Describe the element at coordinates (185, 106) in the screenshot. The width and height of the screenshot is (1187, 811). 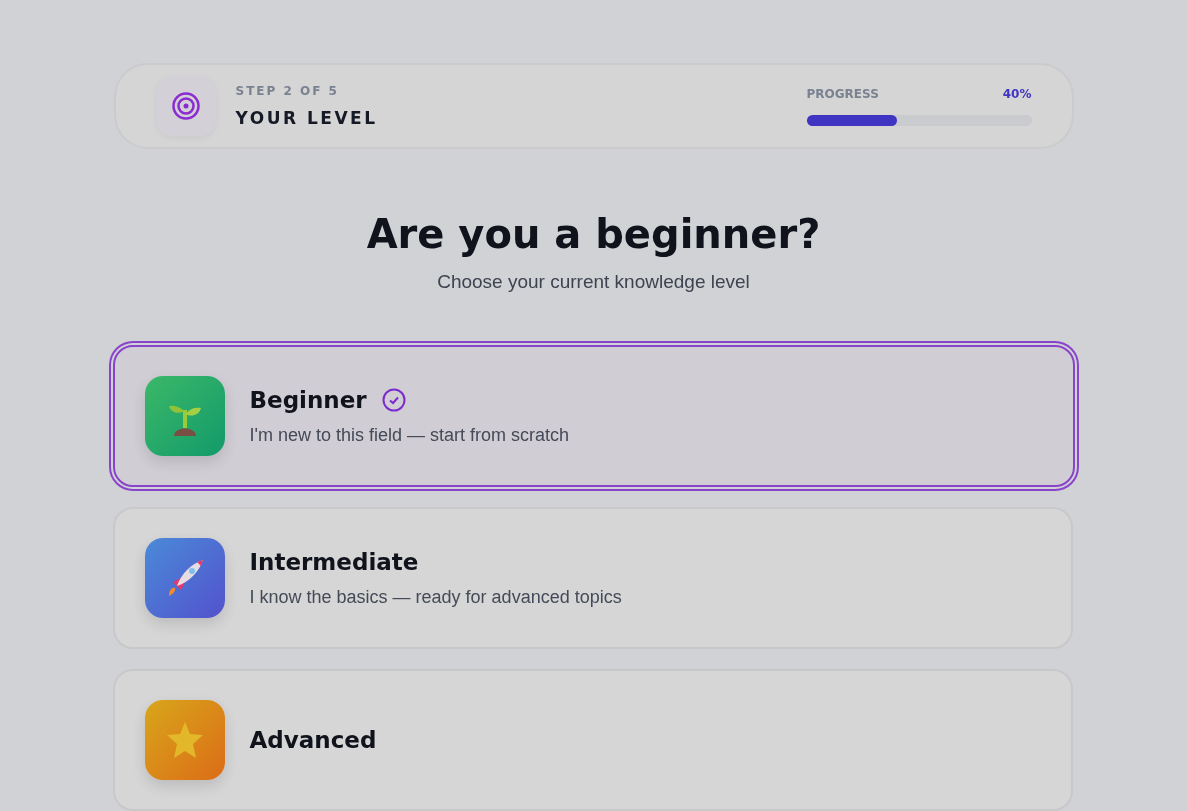
I see `target-icon` at that location.